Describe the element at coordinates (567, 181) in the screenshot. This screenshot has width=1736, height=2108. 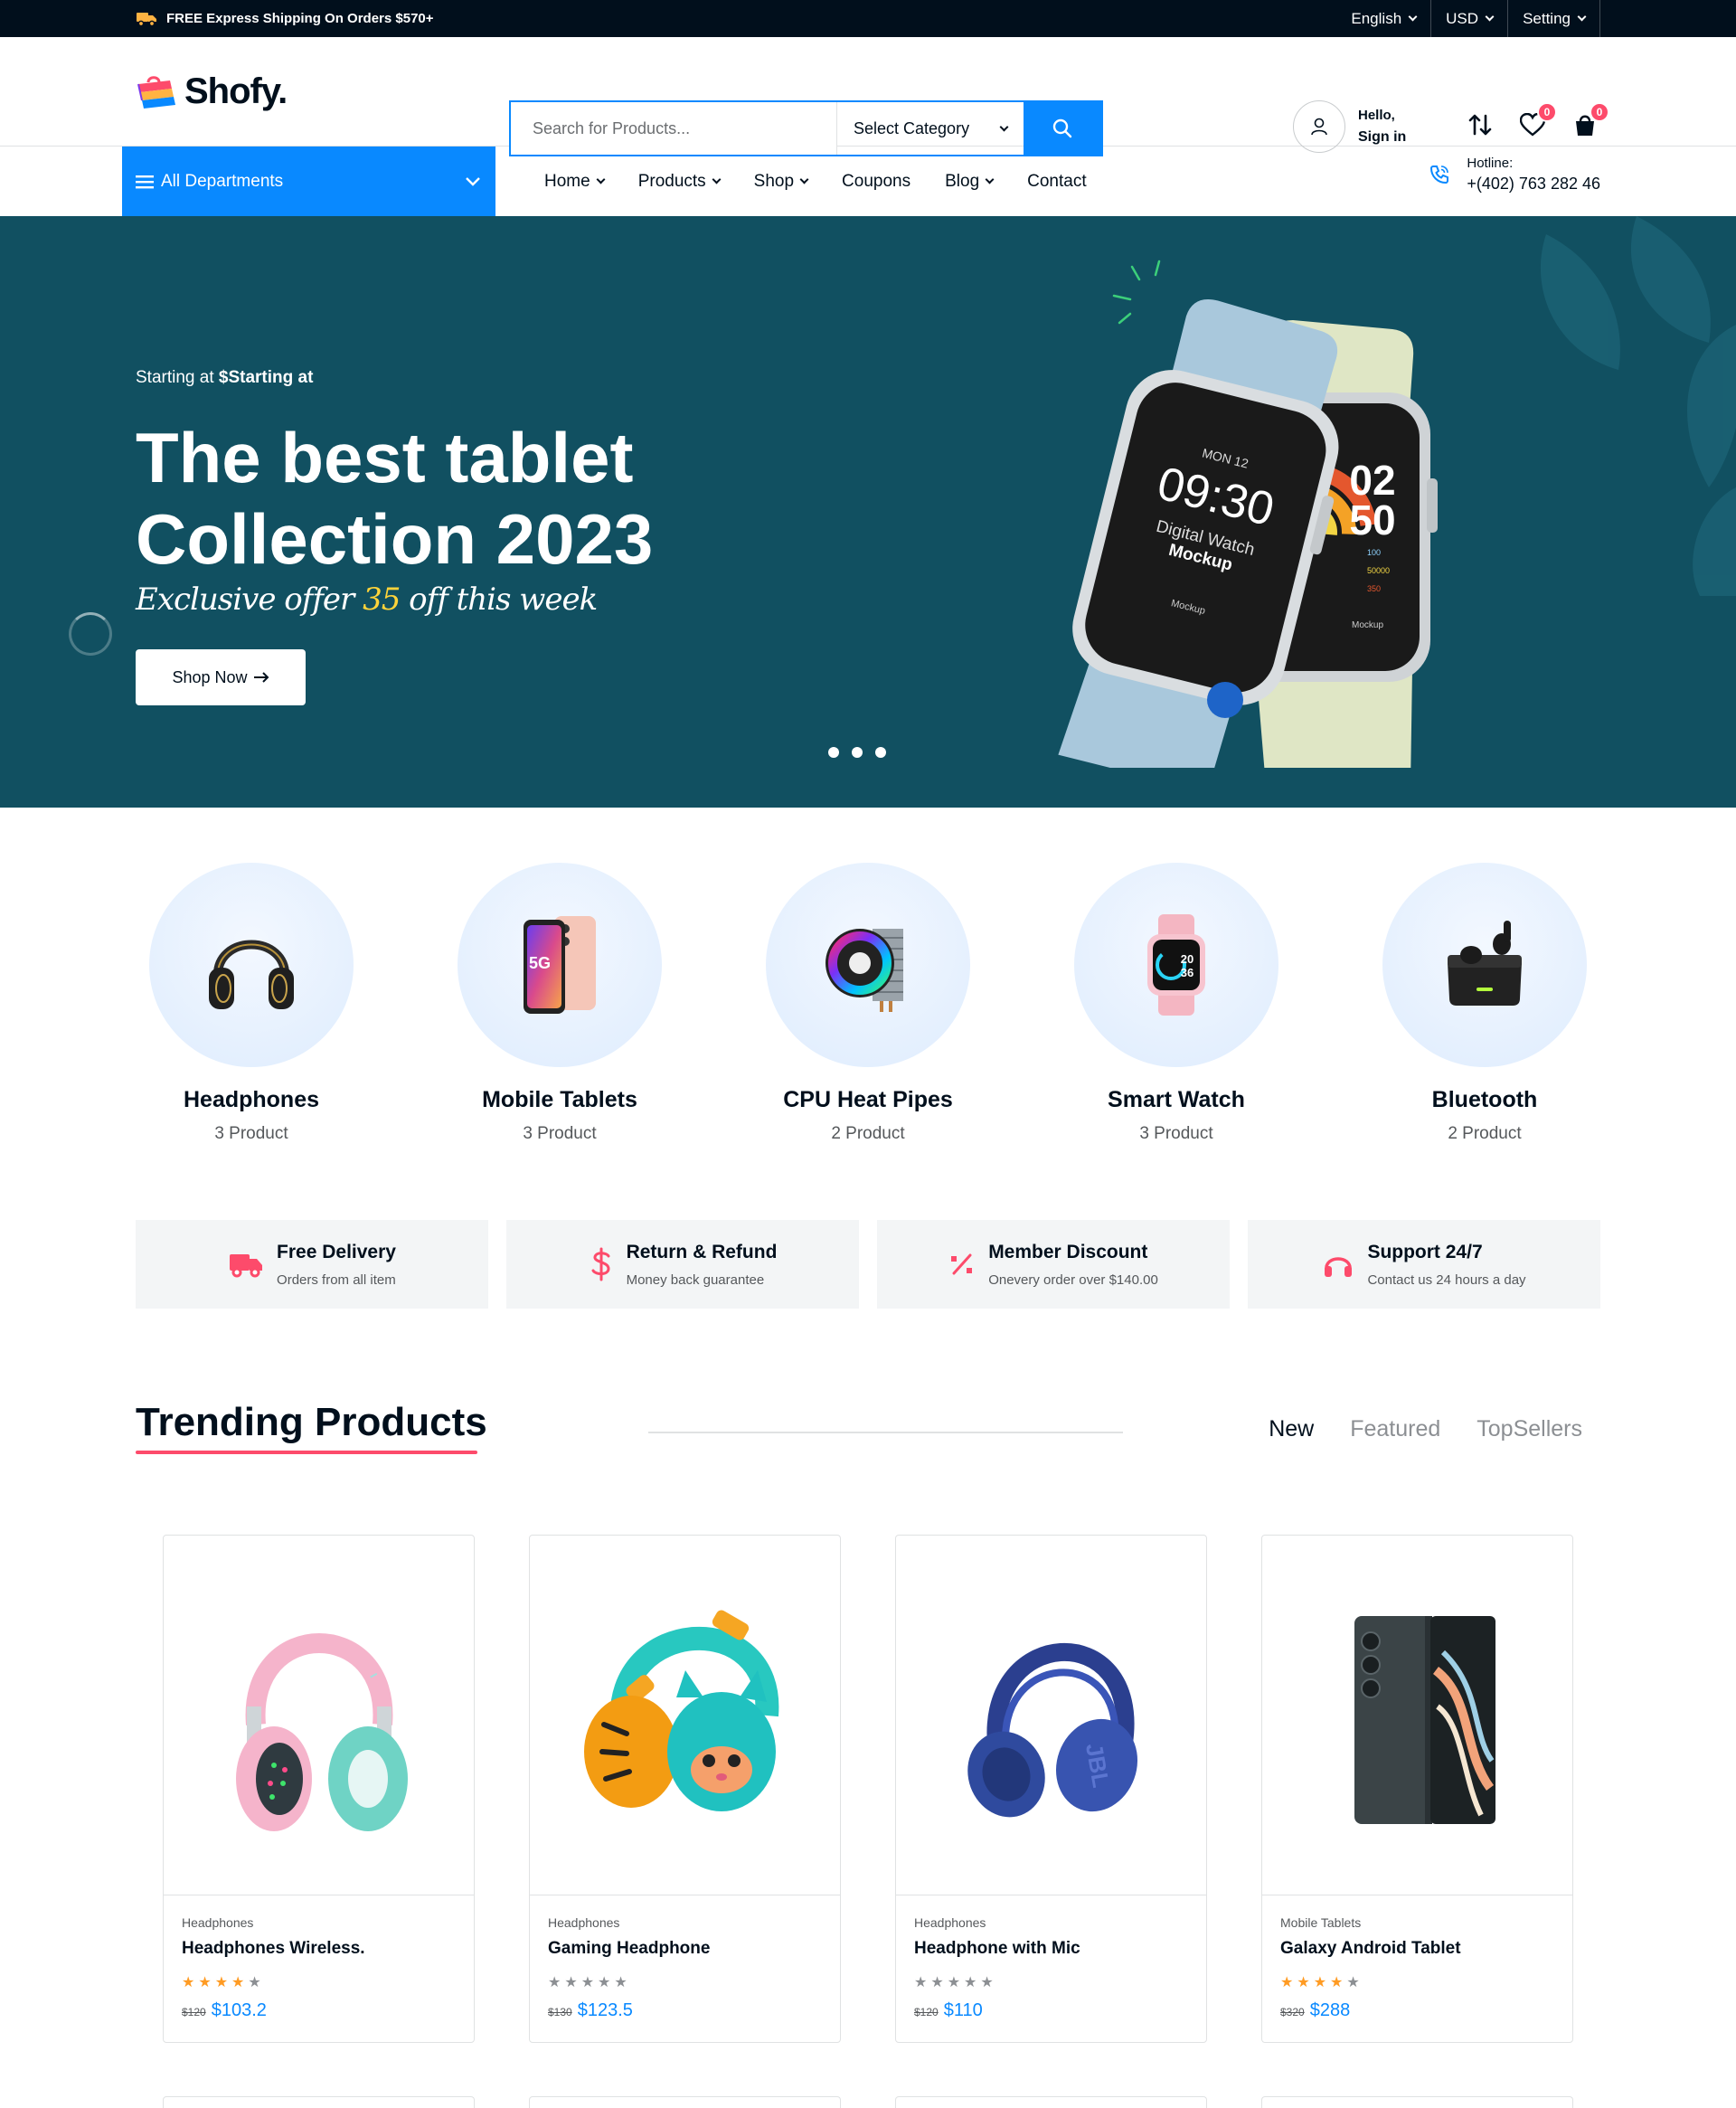
I see `menu-item-label: Home` at that location.